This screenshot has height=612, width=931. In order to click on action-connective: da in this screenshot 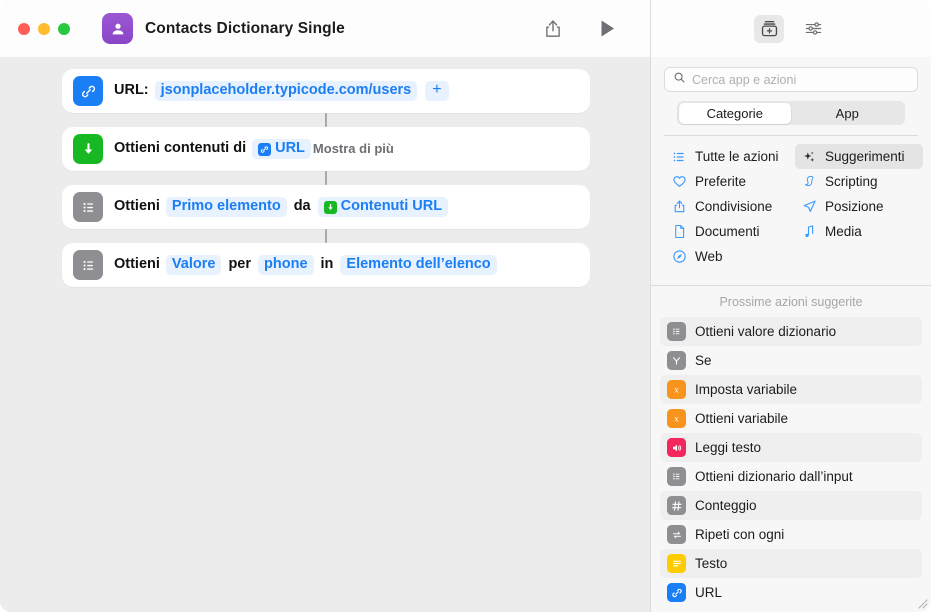, I will do `click(302, 206)`.